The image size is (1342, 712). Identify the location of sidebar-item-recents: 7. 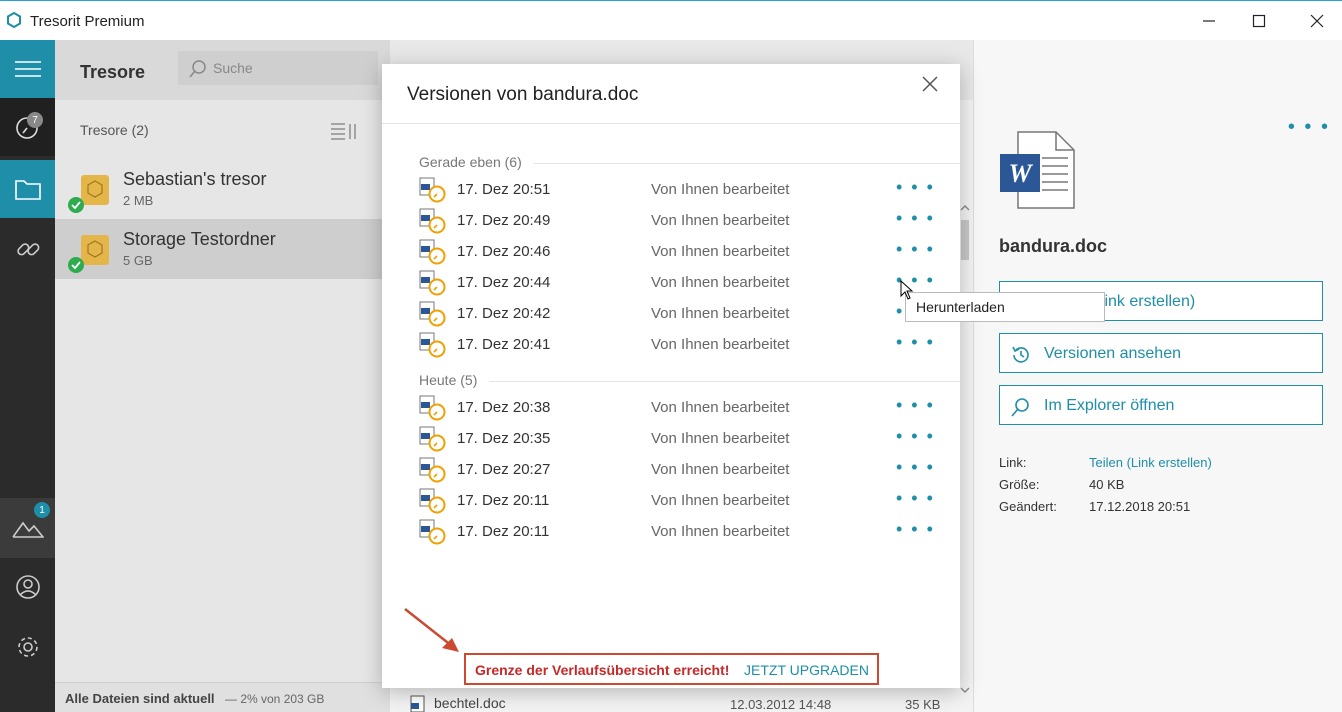
(27, 127).